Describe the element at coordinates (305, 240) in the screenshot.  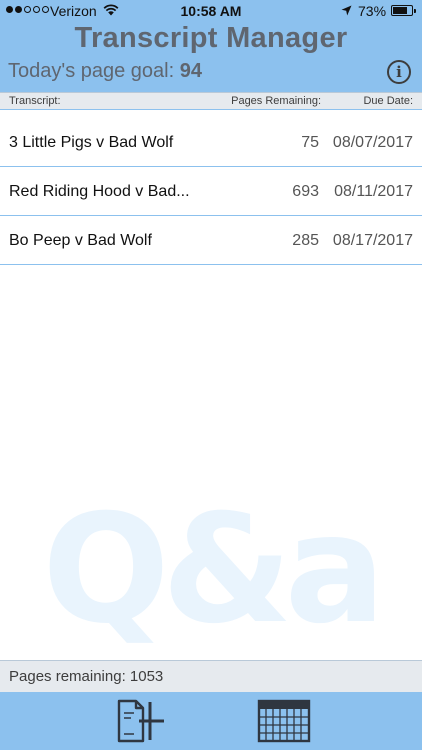
I see `transcript-pages-remaining: 285` at that location.